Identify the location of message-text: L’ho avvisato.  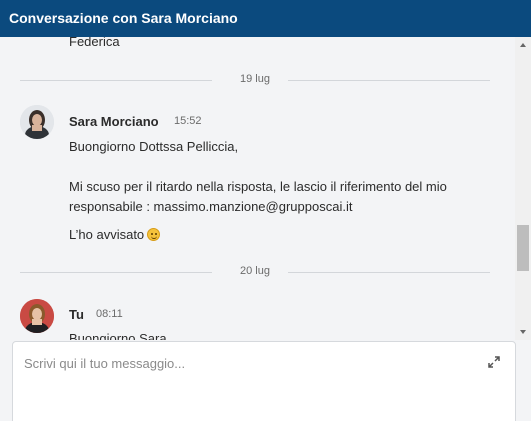
(115, 234).